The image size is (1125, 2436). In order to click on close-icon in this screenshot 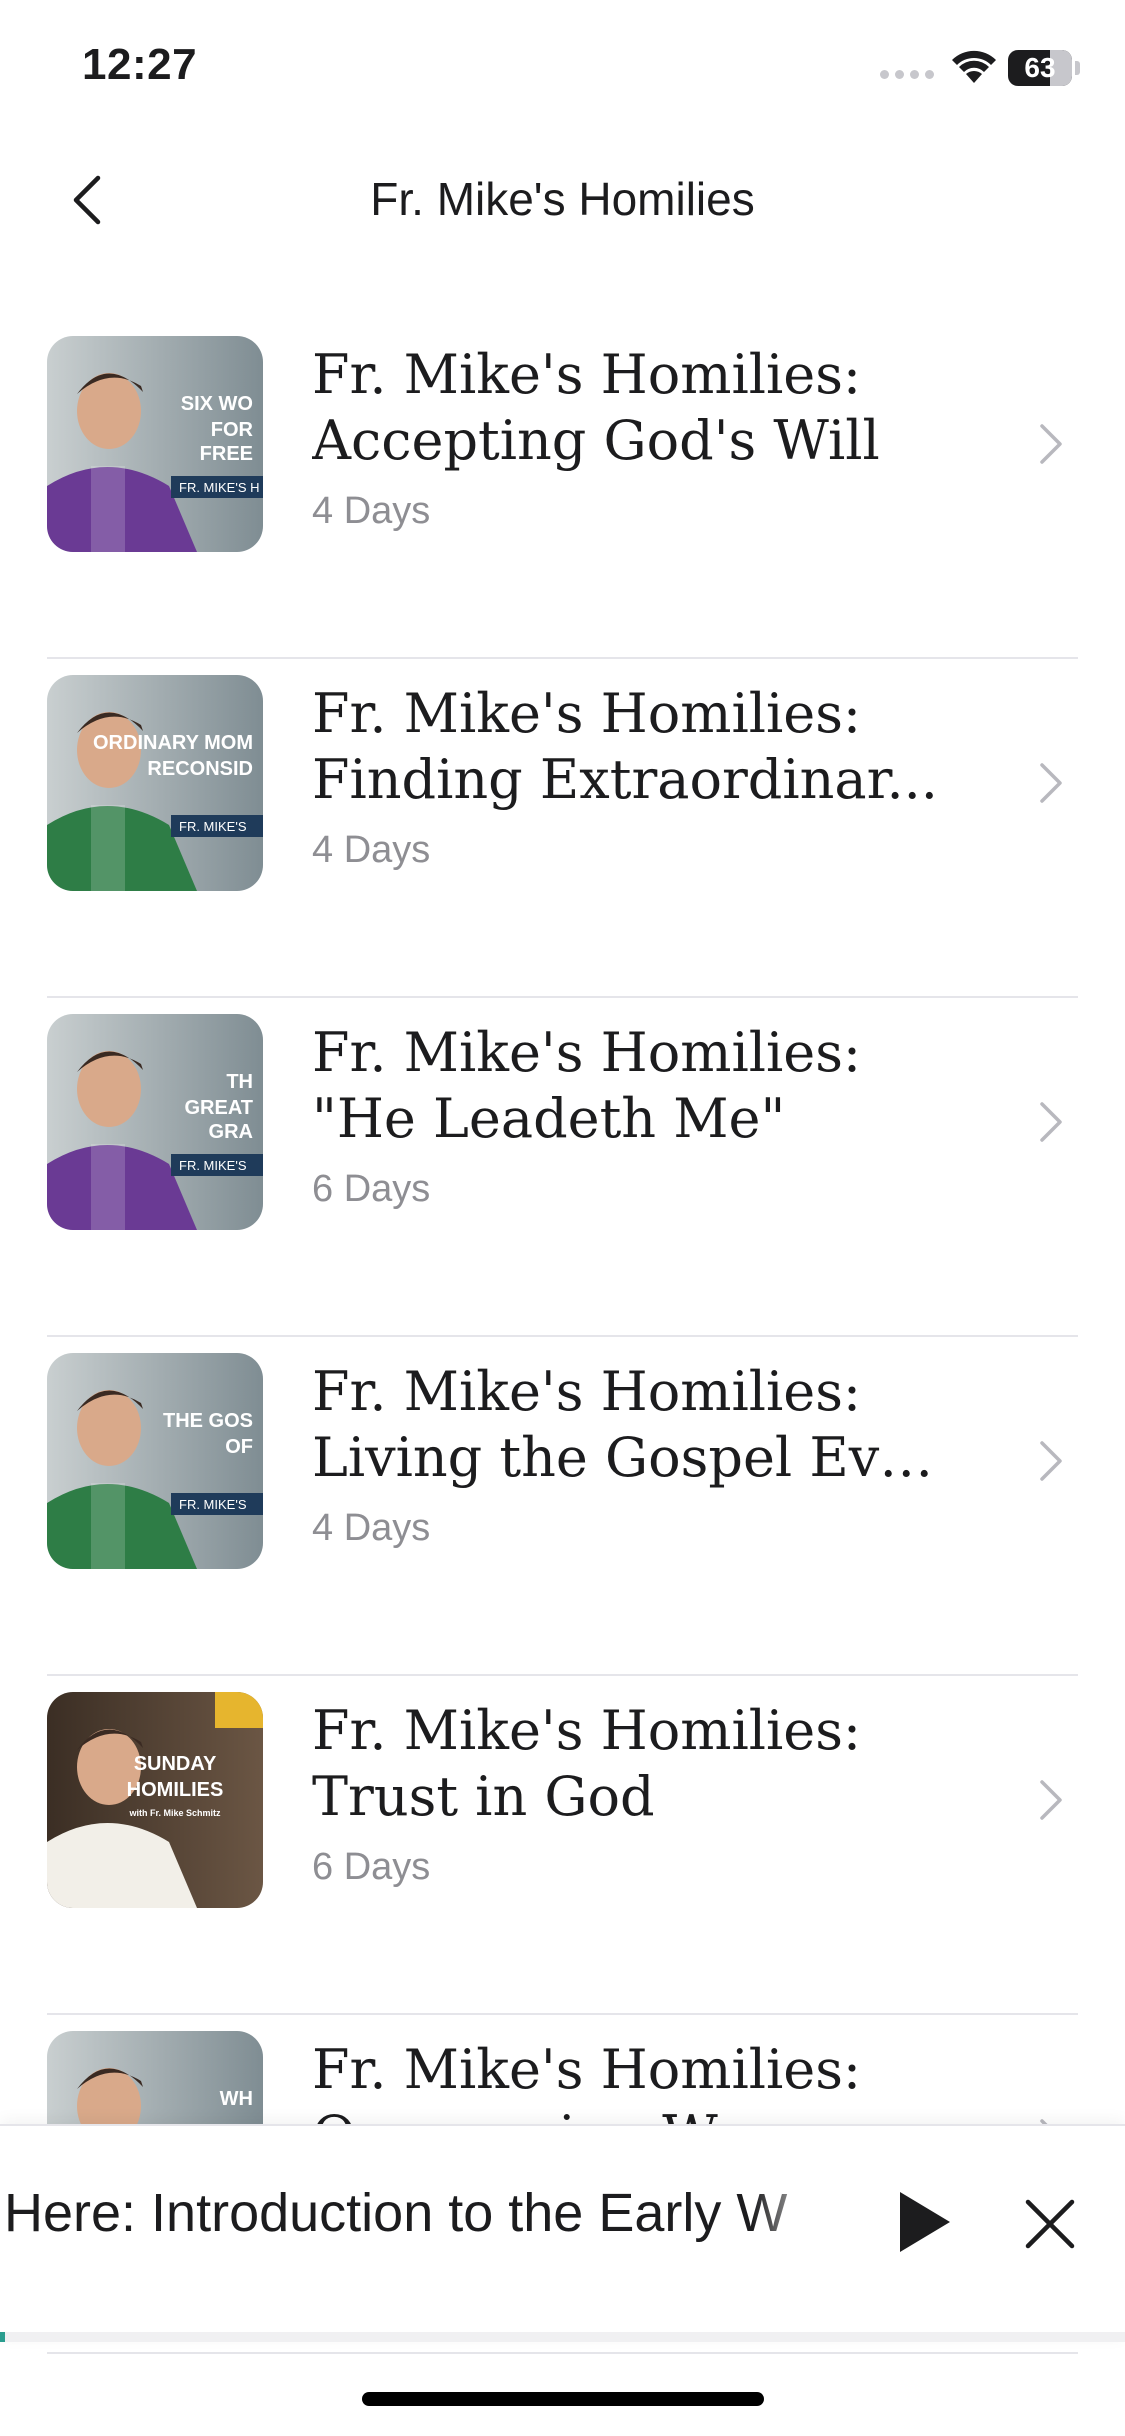, I will do `click(1050, 2224)`.